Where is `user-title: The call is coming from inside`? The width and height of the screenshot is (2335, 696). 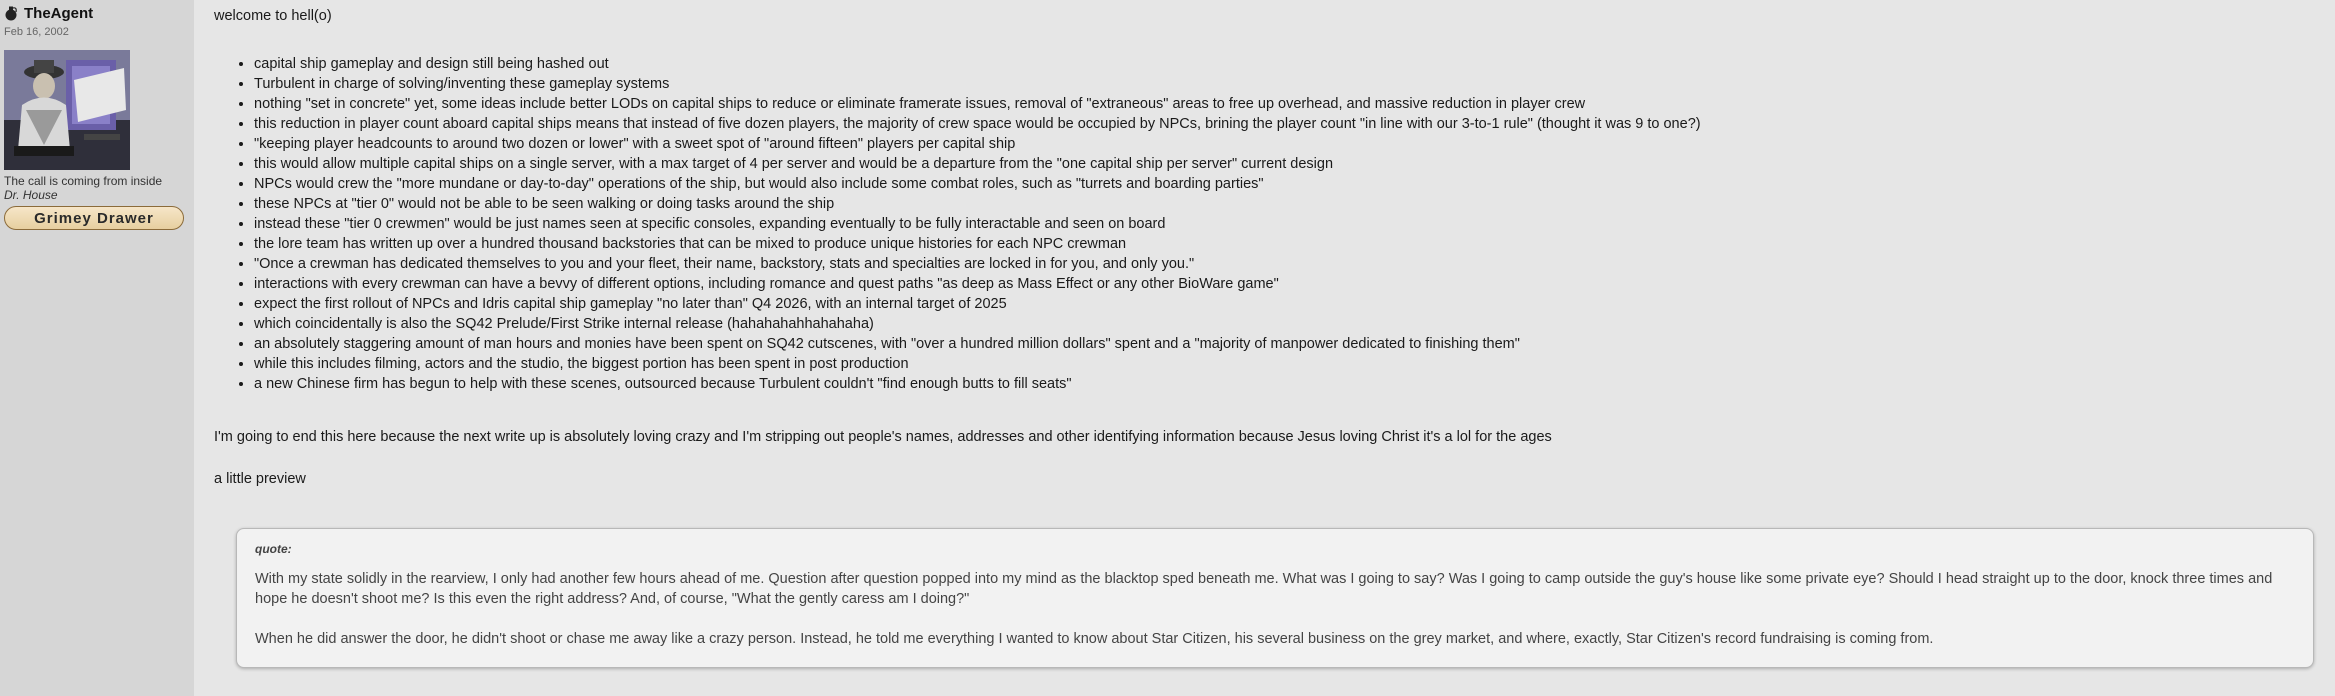
user-title: The call is coming from inside is located at coordinates (83, 181).